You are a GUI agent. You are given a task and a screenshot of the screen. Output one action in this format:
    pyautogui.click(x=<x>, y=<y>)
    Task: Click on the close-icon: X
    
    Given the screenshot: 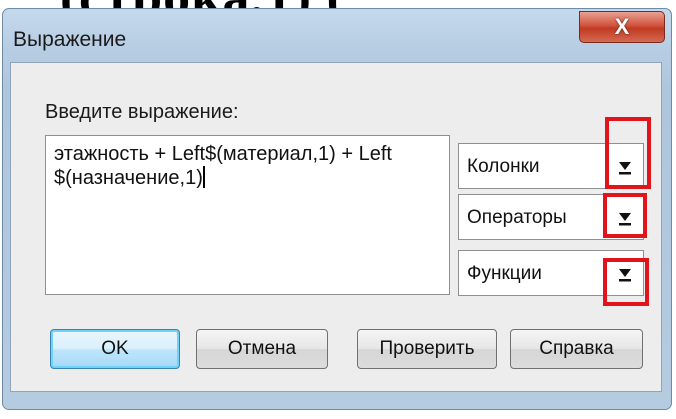 What is the action you would take?
    pyautogui.click(x=622, y=26)
    